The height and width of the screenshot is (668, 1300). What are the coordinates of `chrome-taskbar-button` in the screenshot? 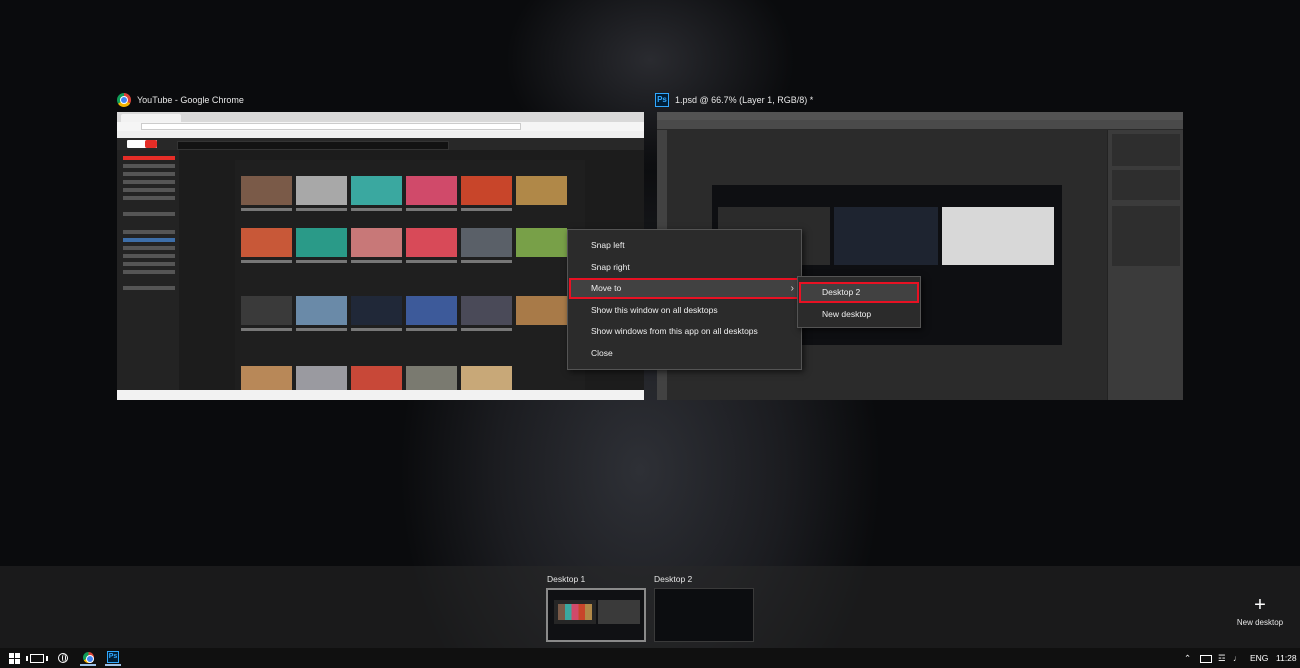 It's located at (88, 658).